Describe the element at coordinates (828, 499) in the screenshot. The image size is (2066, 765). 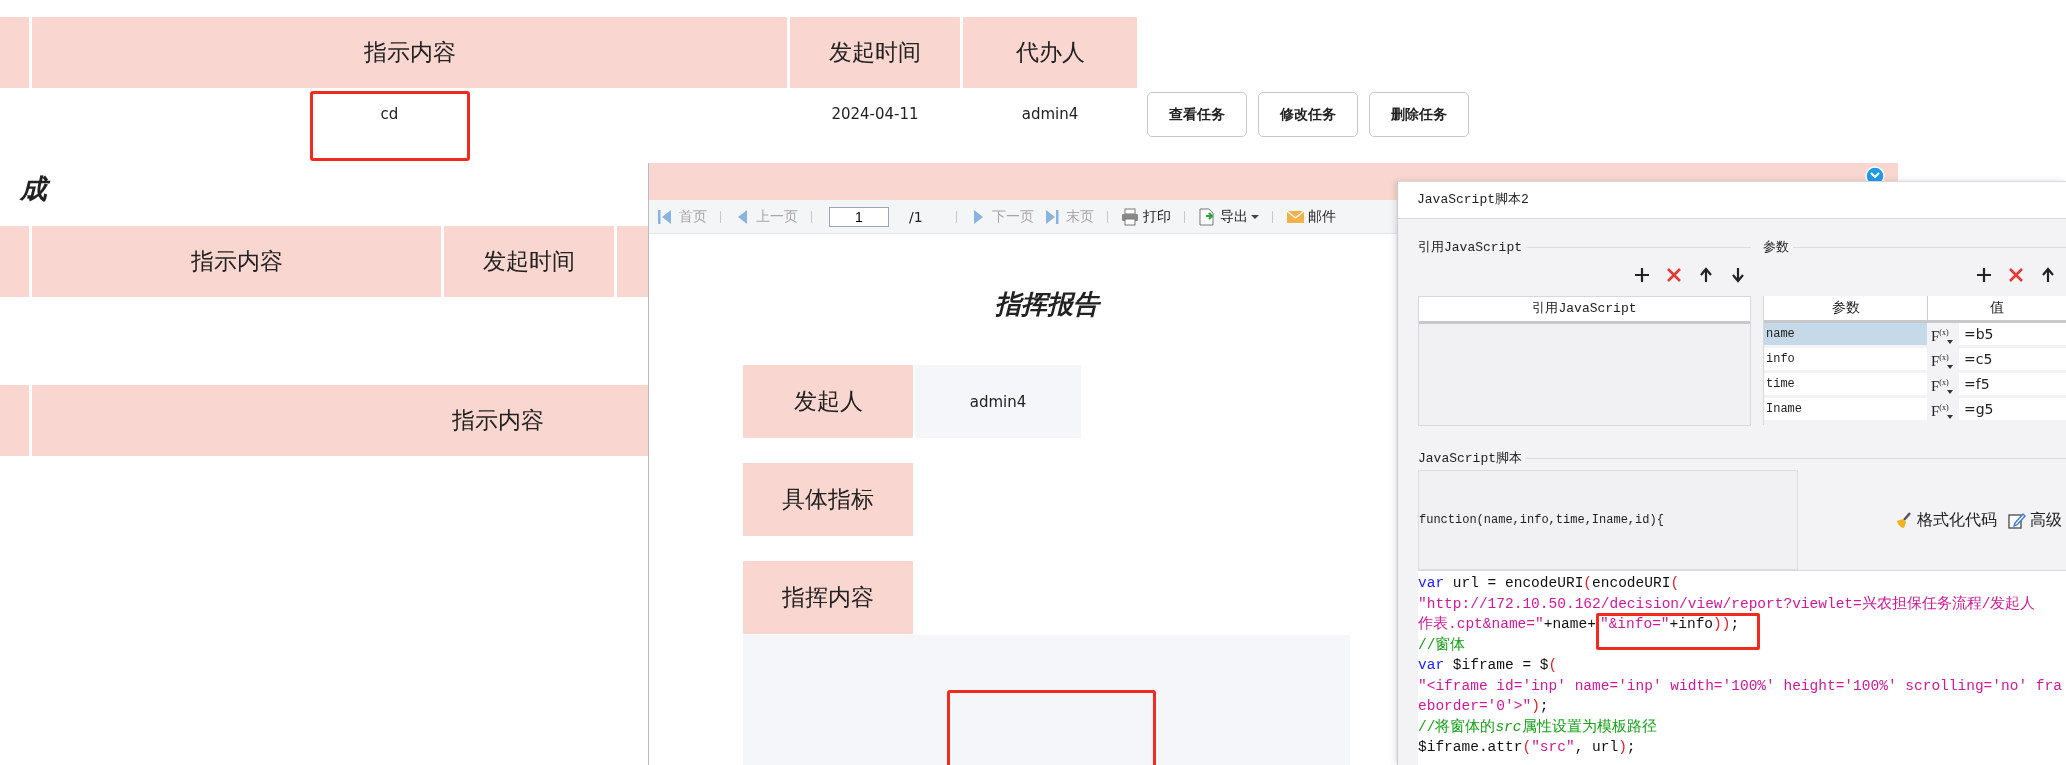
I see `field-label: 具体指标` at that location.